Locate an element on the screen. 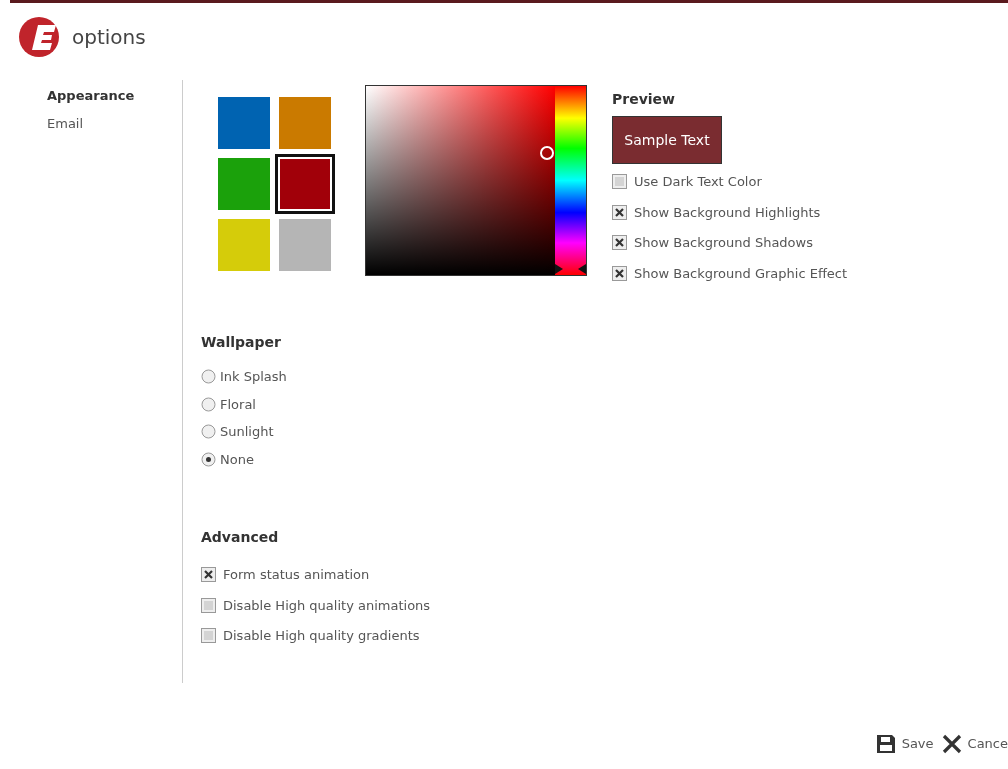  radio-label: Ink Splash is located at coordinates (253, 377).